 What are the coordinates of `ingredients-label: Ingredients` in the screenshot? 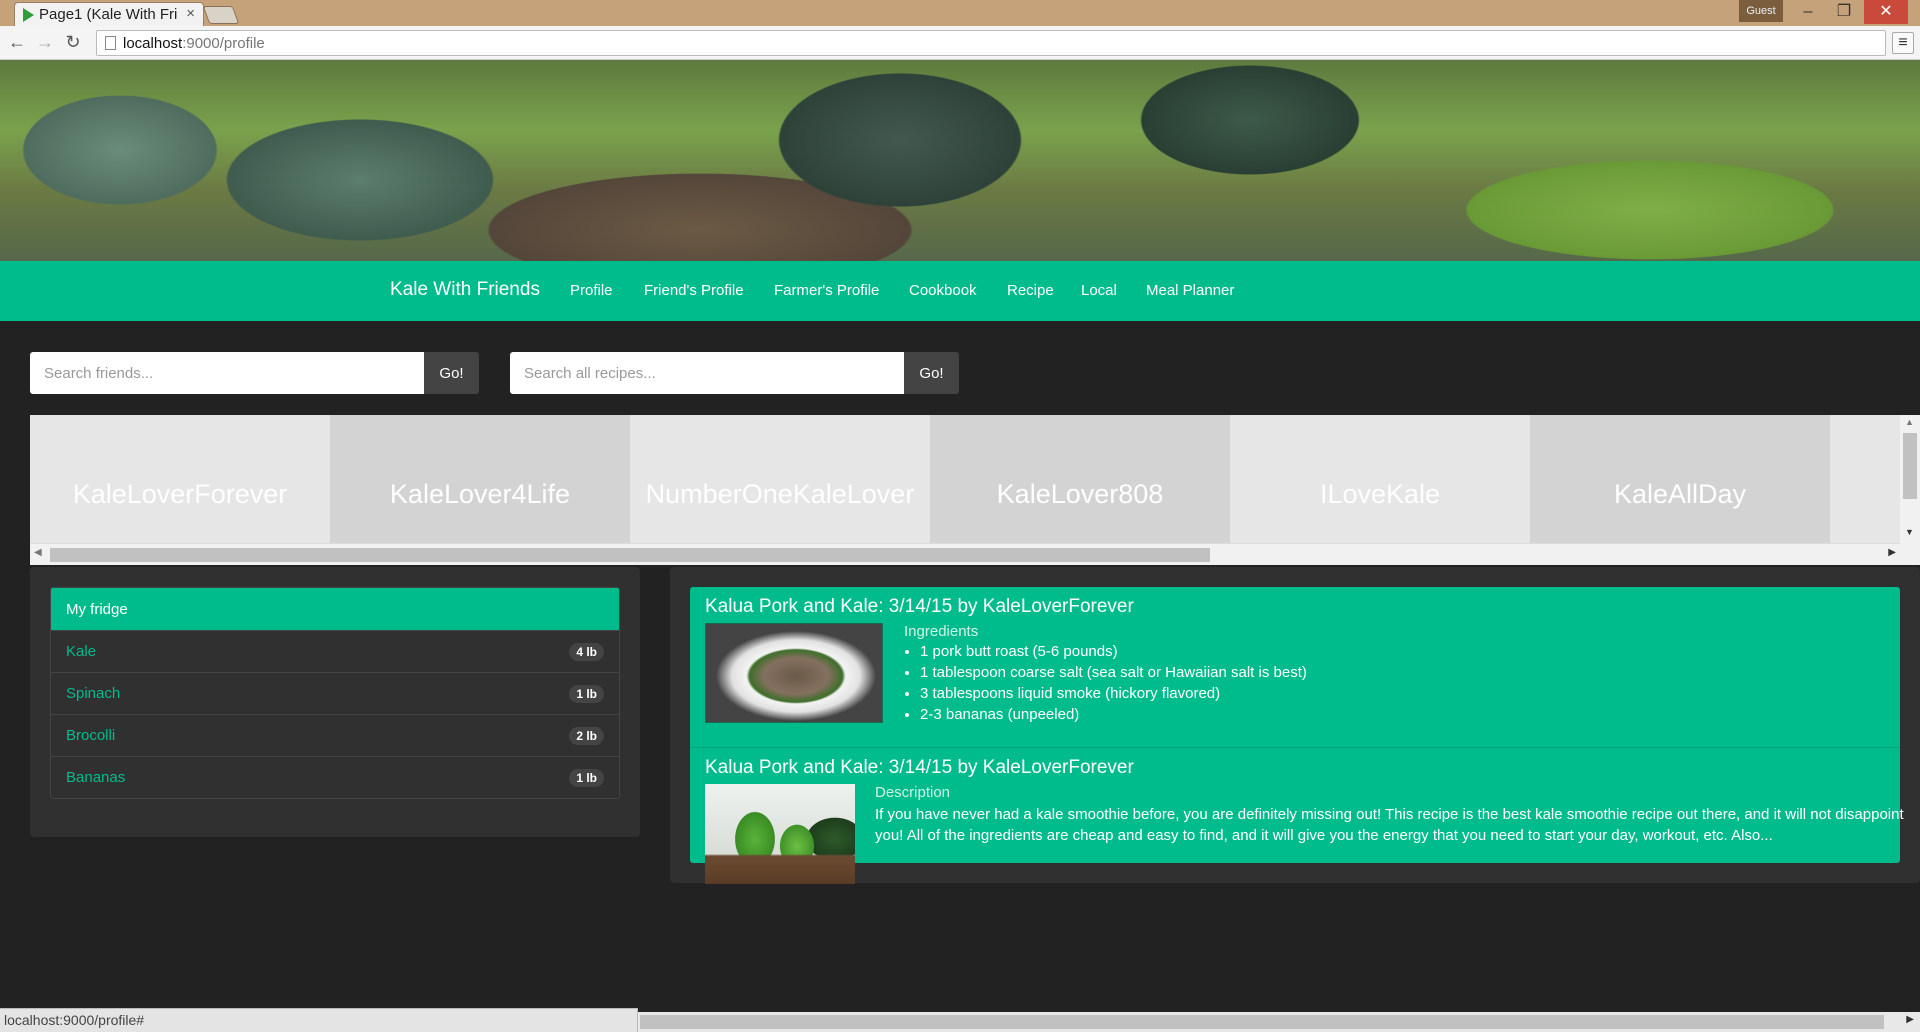 It's located at (941, 631).